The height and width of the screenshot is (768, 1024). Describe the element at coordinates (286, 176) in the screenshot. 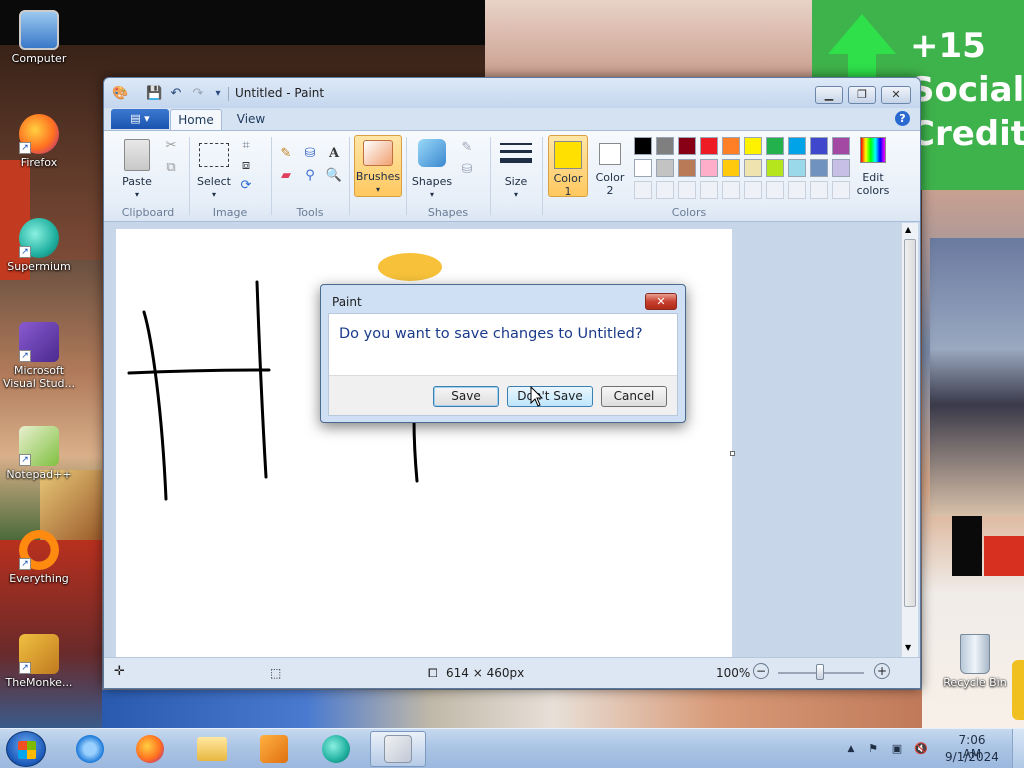

I see `eraser-icon: ▰` at that location.